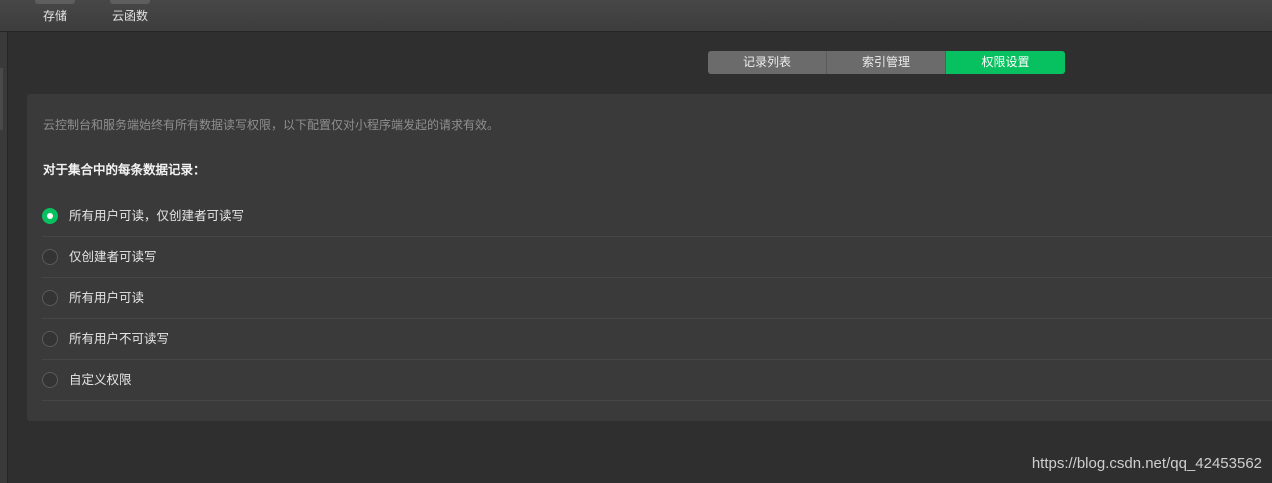  Describe the element at coordinates (157, 215) in the screenshot. I see `option-label: 所有用户可读，仅创建者可读写` at that location.